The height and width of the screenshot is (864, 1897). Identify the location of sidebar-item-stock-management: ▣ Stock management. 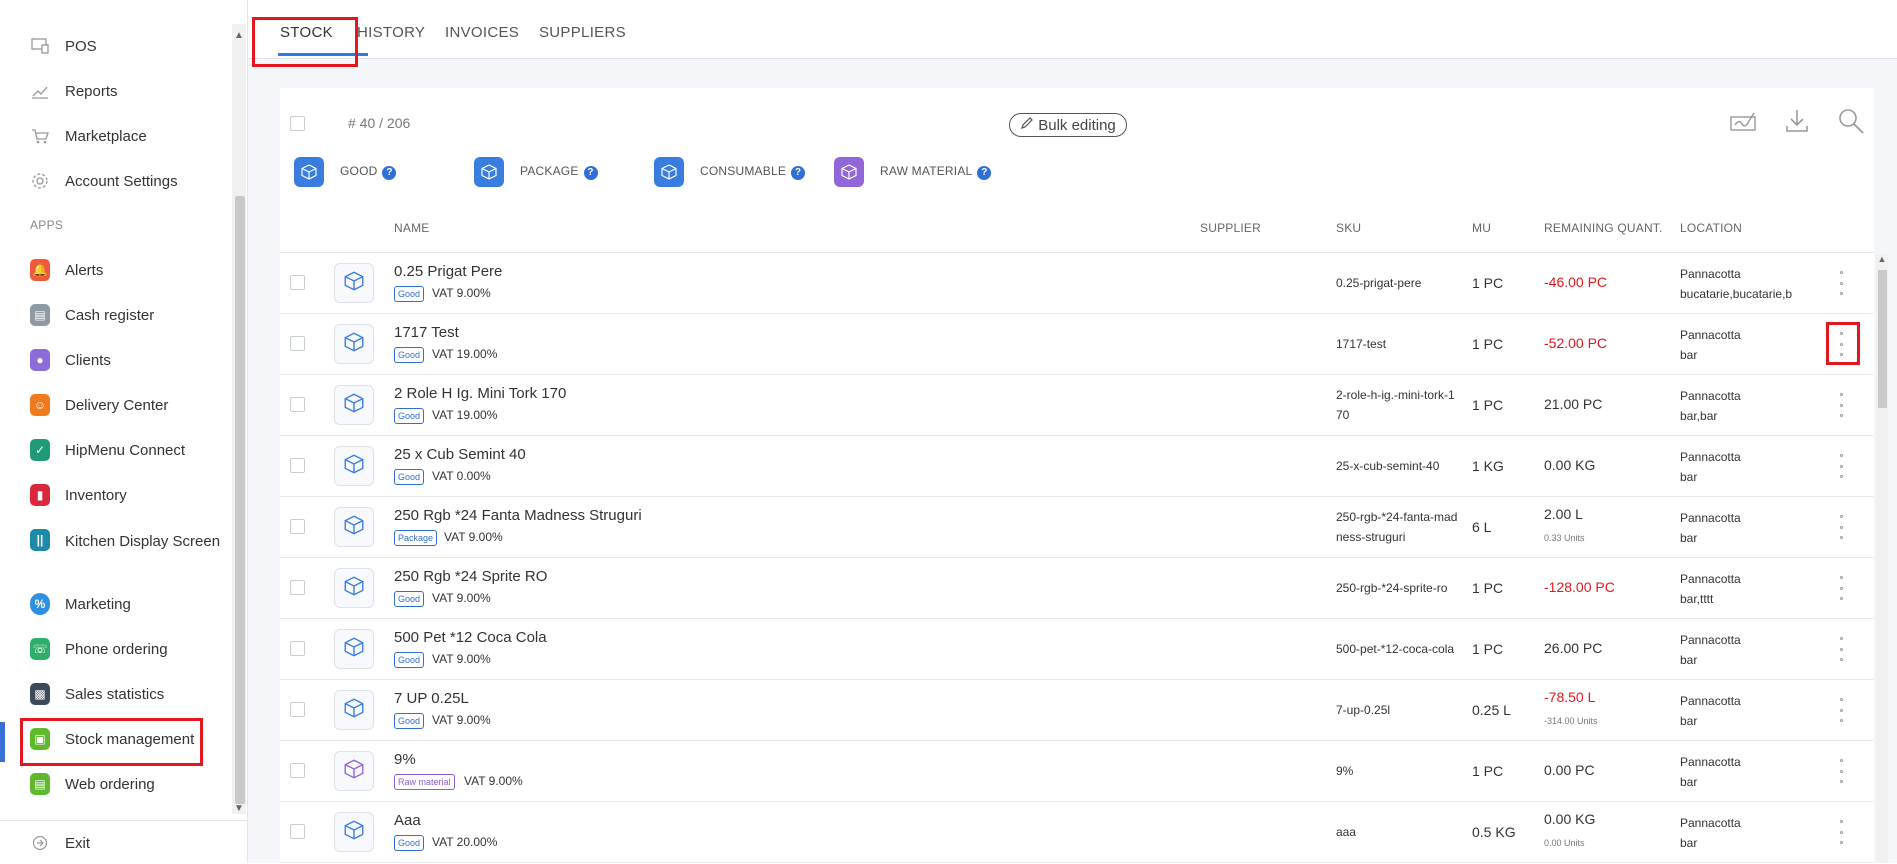
(116, 739).